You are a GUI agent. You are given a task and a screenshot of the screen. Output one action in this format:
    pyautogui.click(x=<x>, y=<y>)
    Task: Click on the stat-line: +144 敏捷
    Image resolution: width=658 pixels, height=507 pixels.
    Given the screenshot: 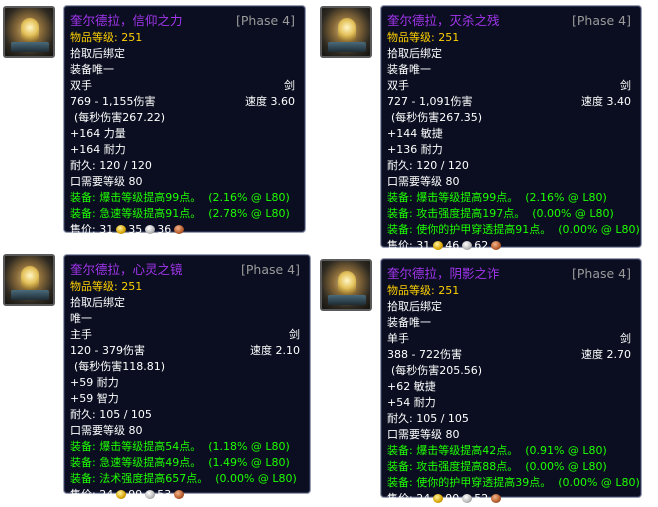 What is the action you would take?
    pyautogui.click(x=415, y=133)
    